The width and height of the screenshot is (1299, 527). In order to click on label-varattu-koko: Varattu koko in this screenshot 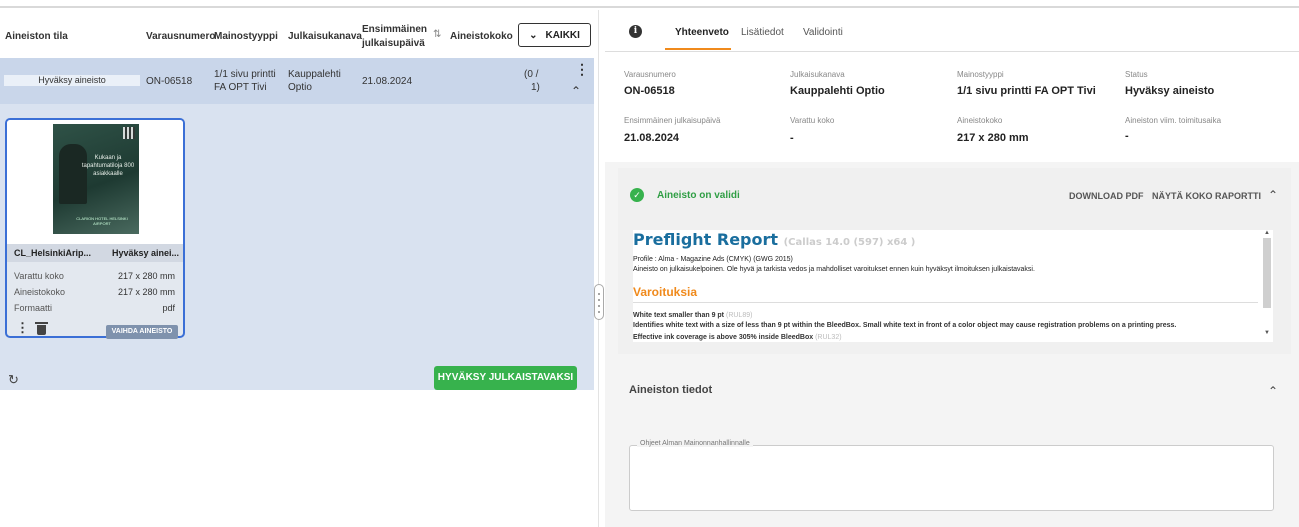, I will do `click(812, 120)`.